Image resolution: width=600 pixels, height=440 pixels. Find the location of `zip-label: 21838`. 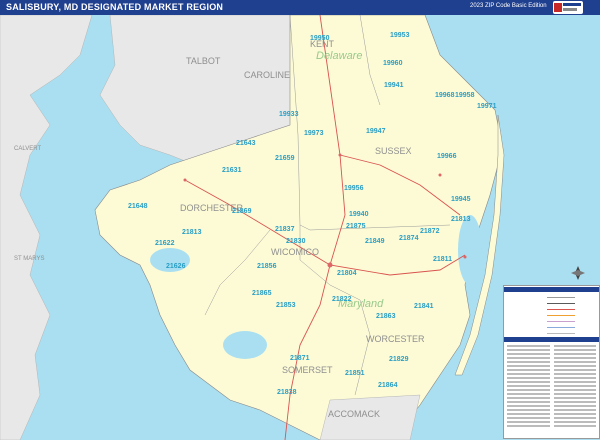

zip-label: 21838 is located at coordinates (287, 392).